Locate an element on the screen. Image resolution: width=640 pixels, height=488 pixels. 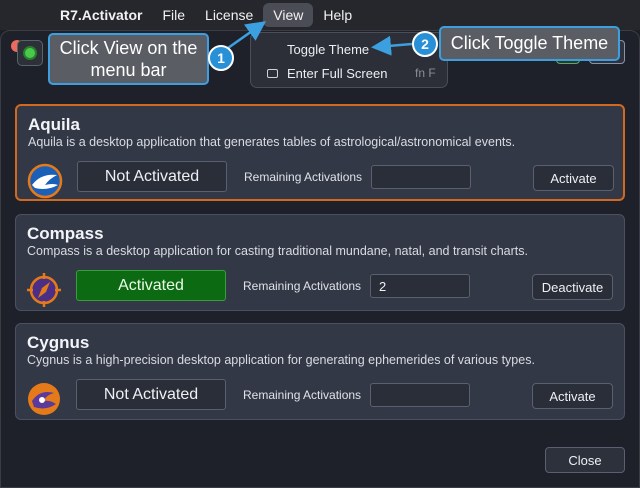
menu-license: License is located at coordinates (229, 15).